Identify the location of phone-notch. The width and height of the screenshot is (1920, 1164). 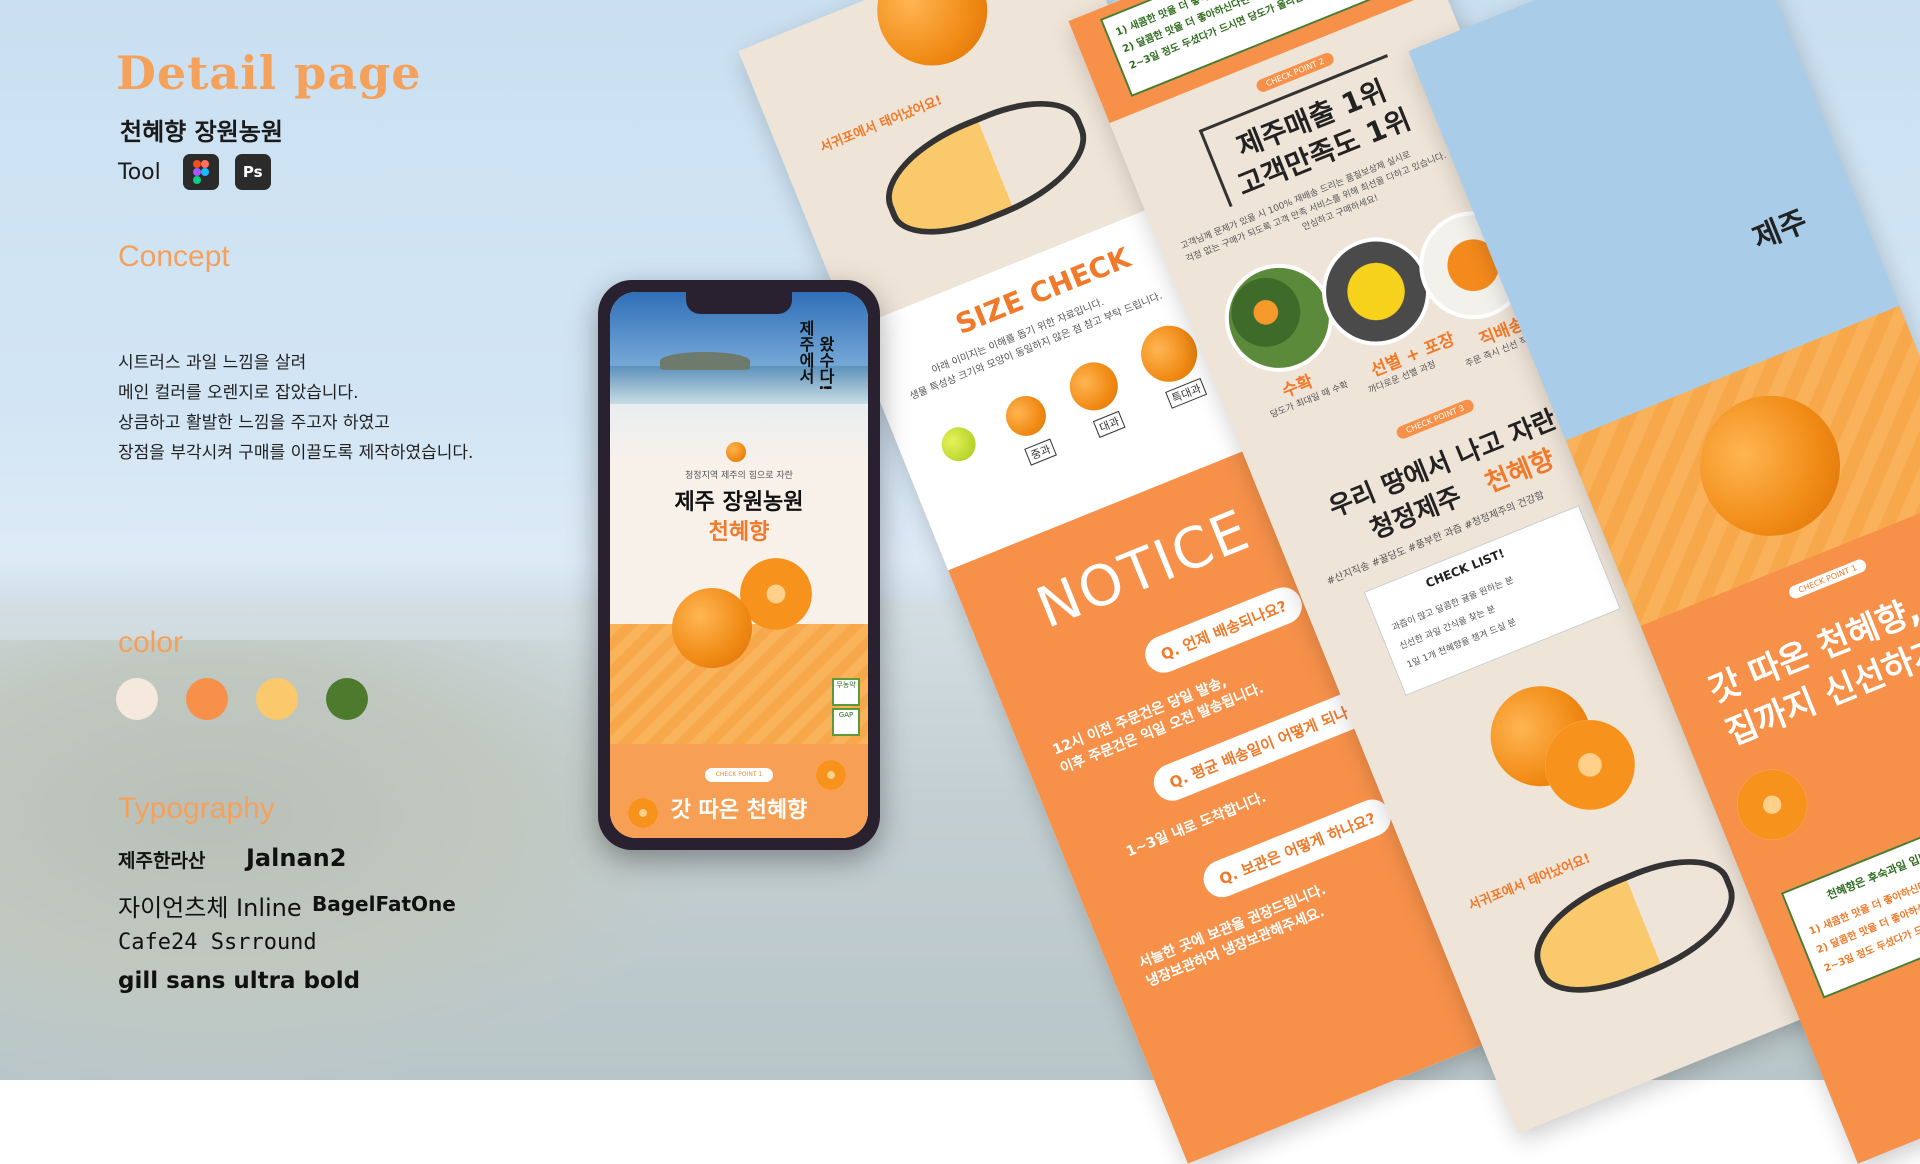
(739, 303).